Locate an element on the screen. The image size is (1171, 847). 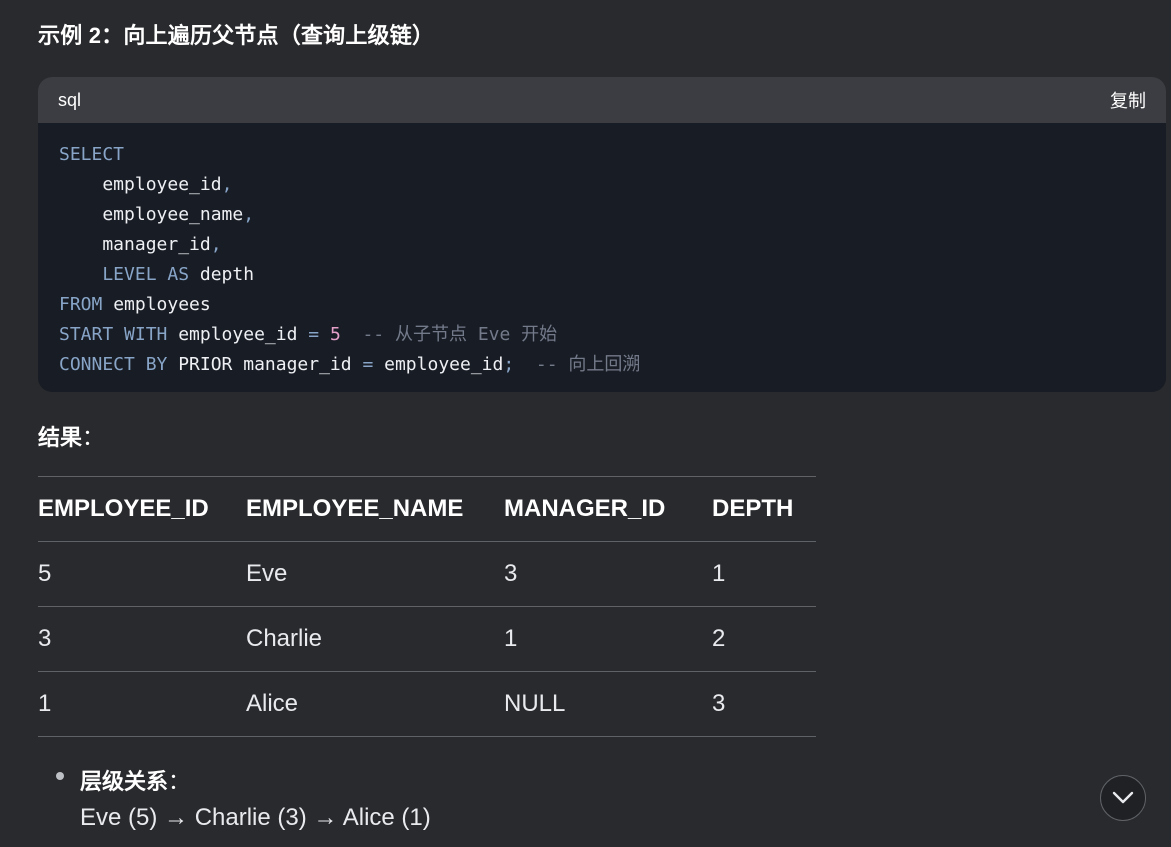
code-token: LEVEL AS is located at coordinates (124, 274).